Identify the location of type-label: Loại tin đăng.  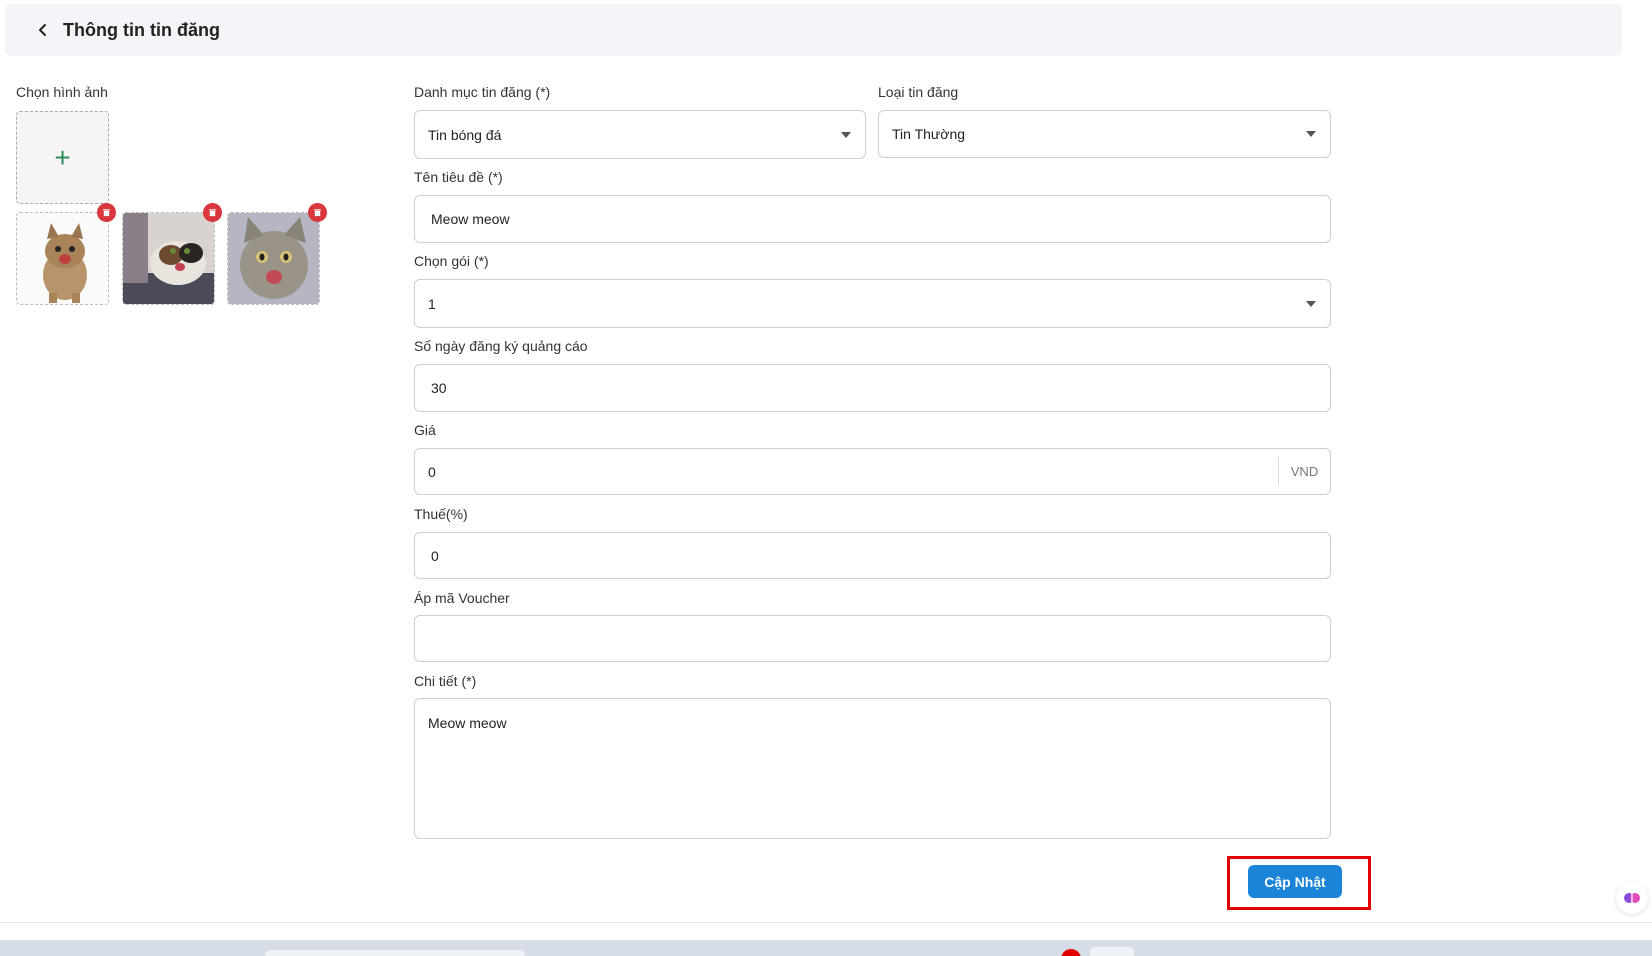
(918, 92).